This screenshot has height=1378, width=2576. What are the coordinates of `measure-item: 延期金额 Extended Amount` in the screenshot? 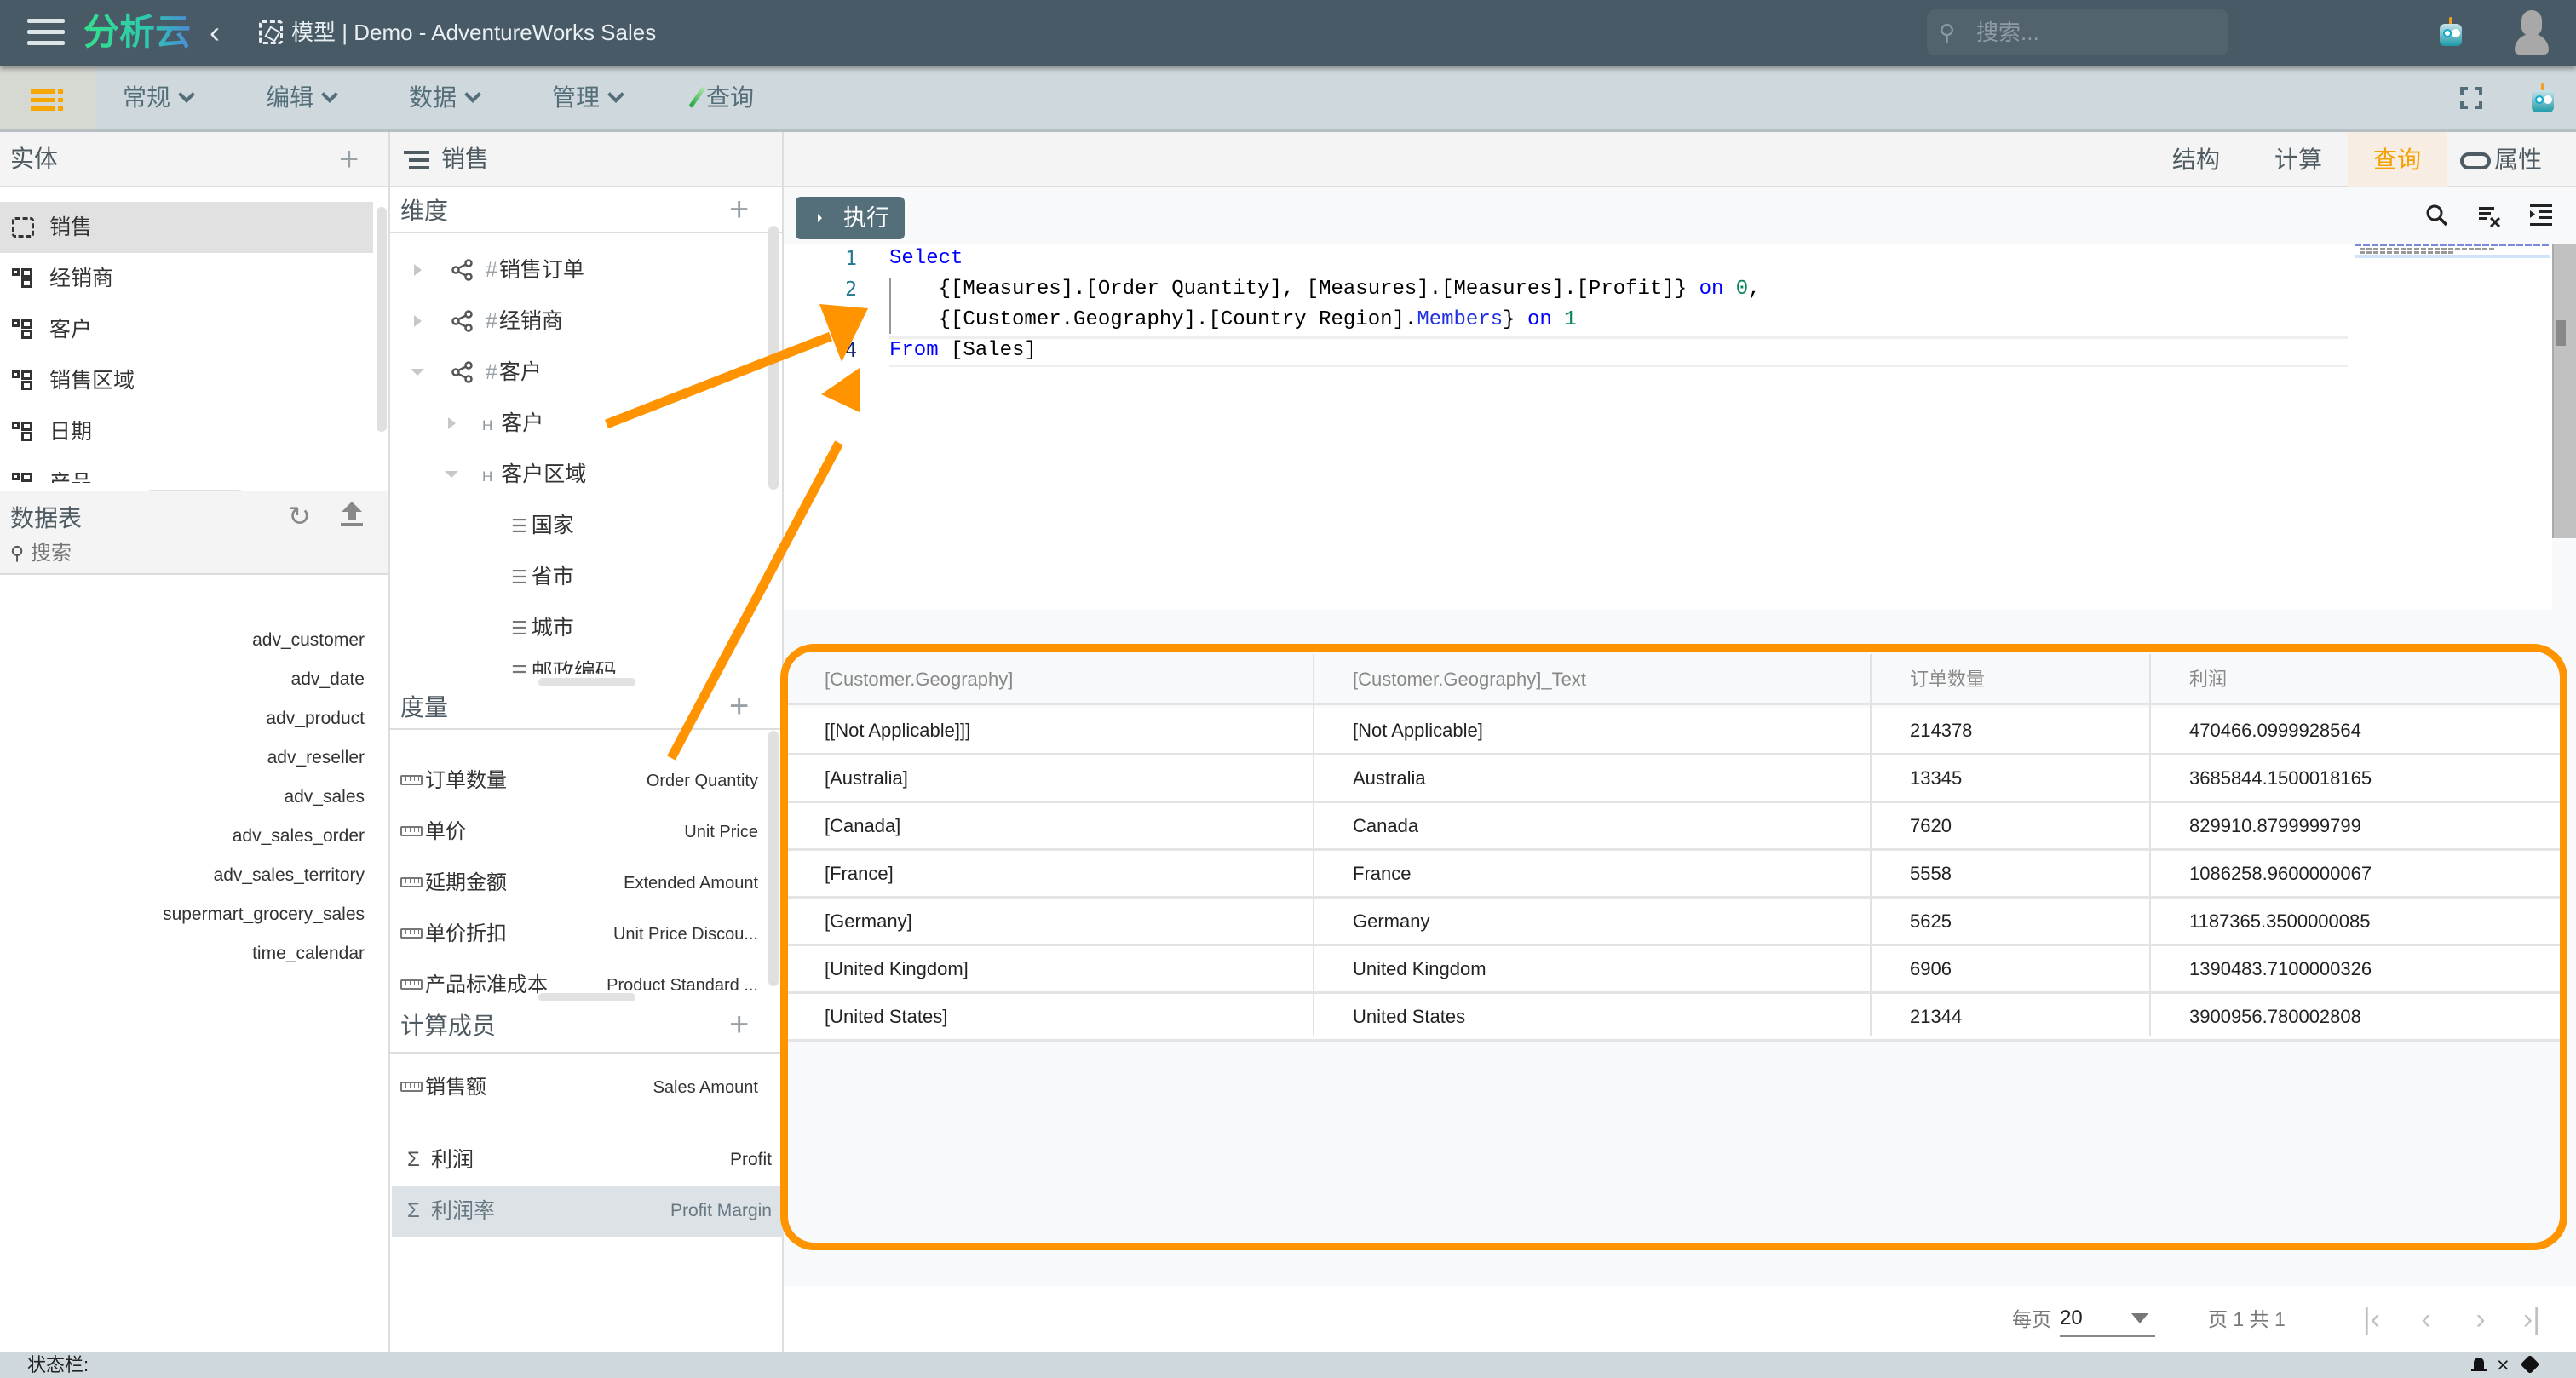 It's located at (579, 883).